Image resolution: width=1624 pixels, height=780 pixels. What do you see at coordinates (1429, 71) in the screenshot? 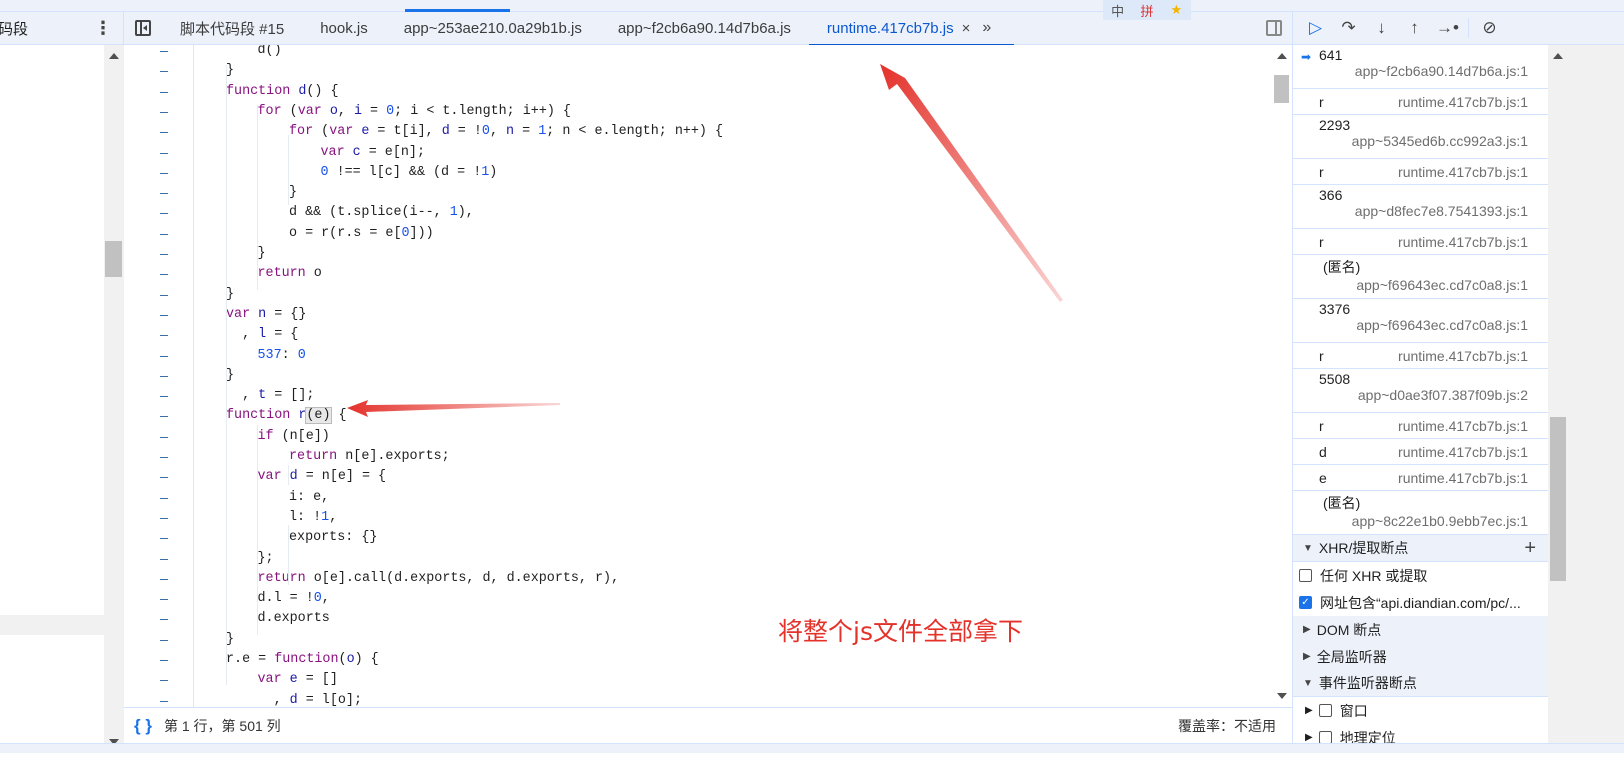
I see `frame-location: app~f2cb6a90.14d7b6a.js:1` at bounding box center [1429, 71].